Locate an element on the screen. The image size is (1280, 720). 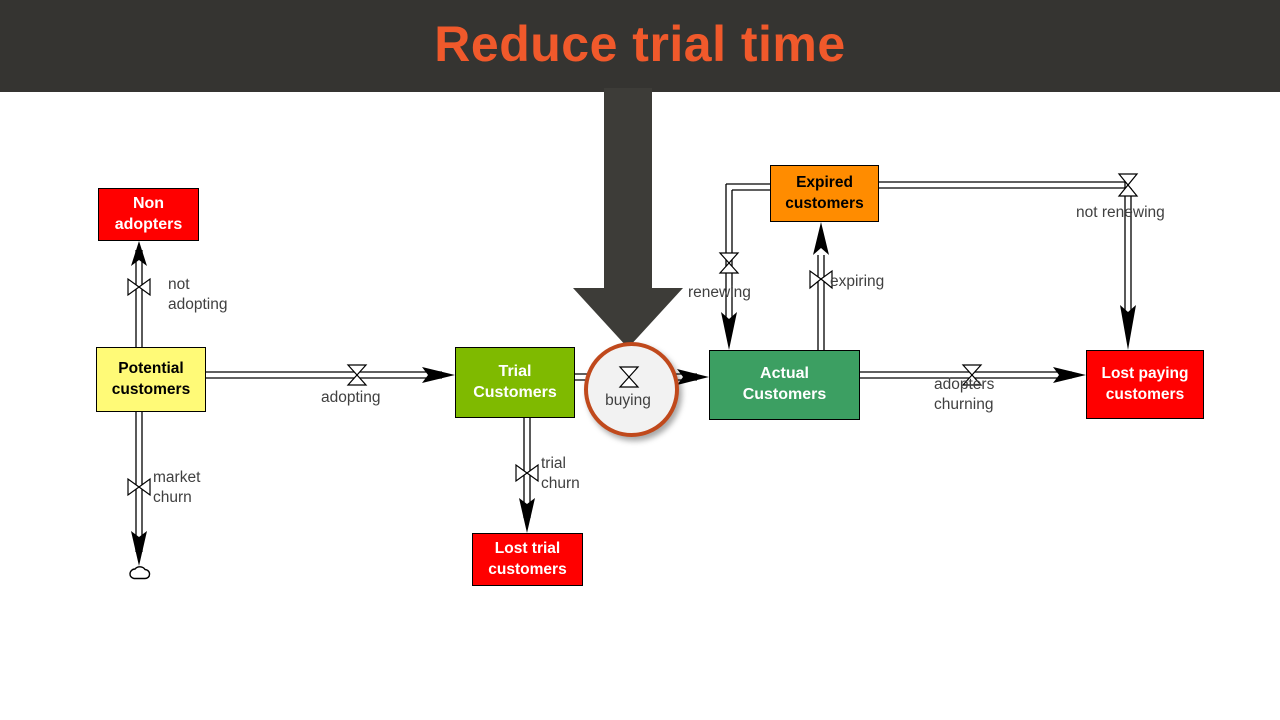
flow-pipe-not-renewing is located at coordinates (1009, 261).